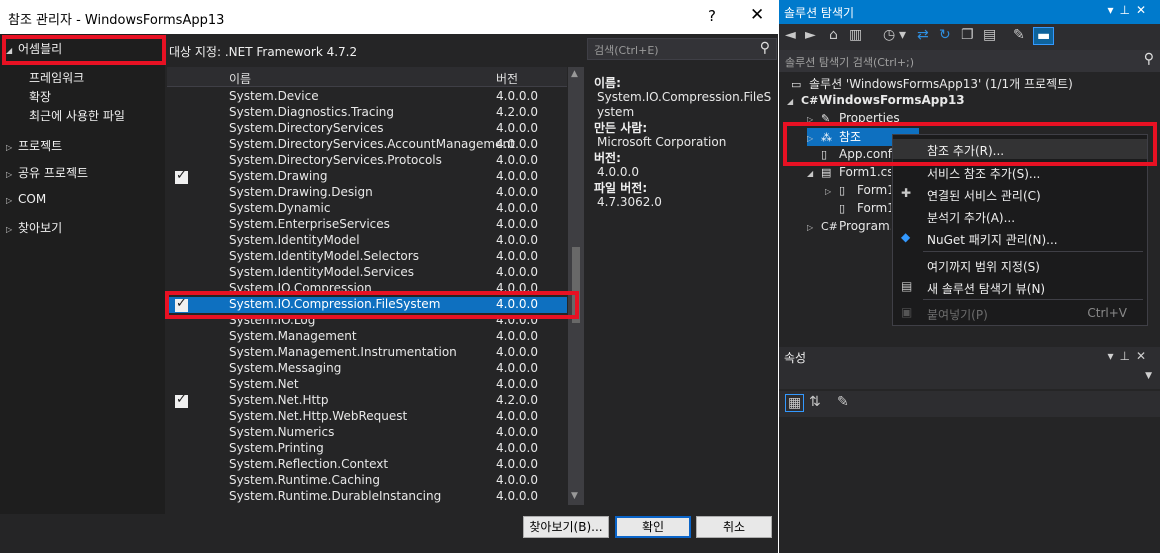 This screenshot has width=1160, height=553. What do you see at coordinates (367, 400) in the screenshot?
I see `assembly-row: System.Net.Http 4.2.0.0` at bounding box center [367, 400].